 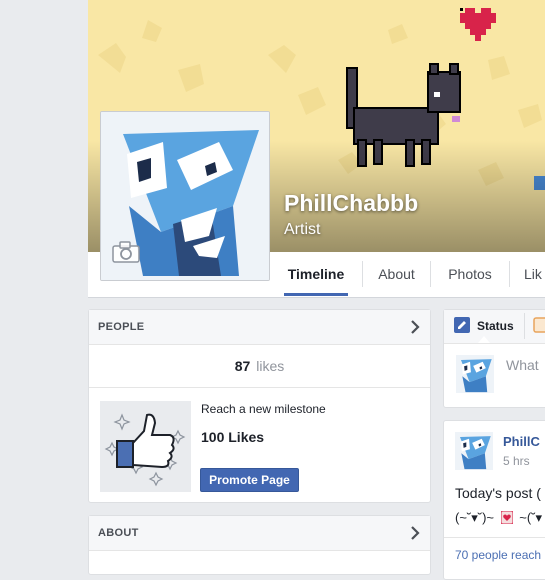 What do you see at coordinates (233, 437) in the screenshot?
I see `milestone-goal: 100 Likes` at bounding box center [233, 437].